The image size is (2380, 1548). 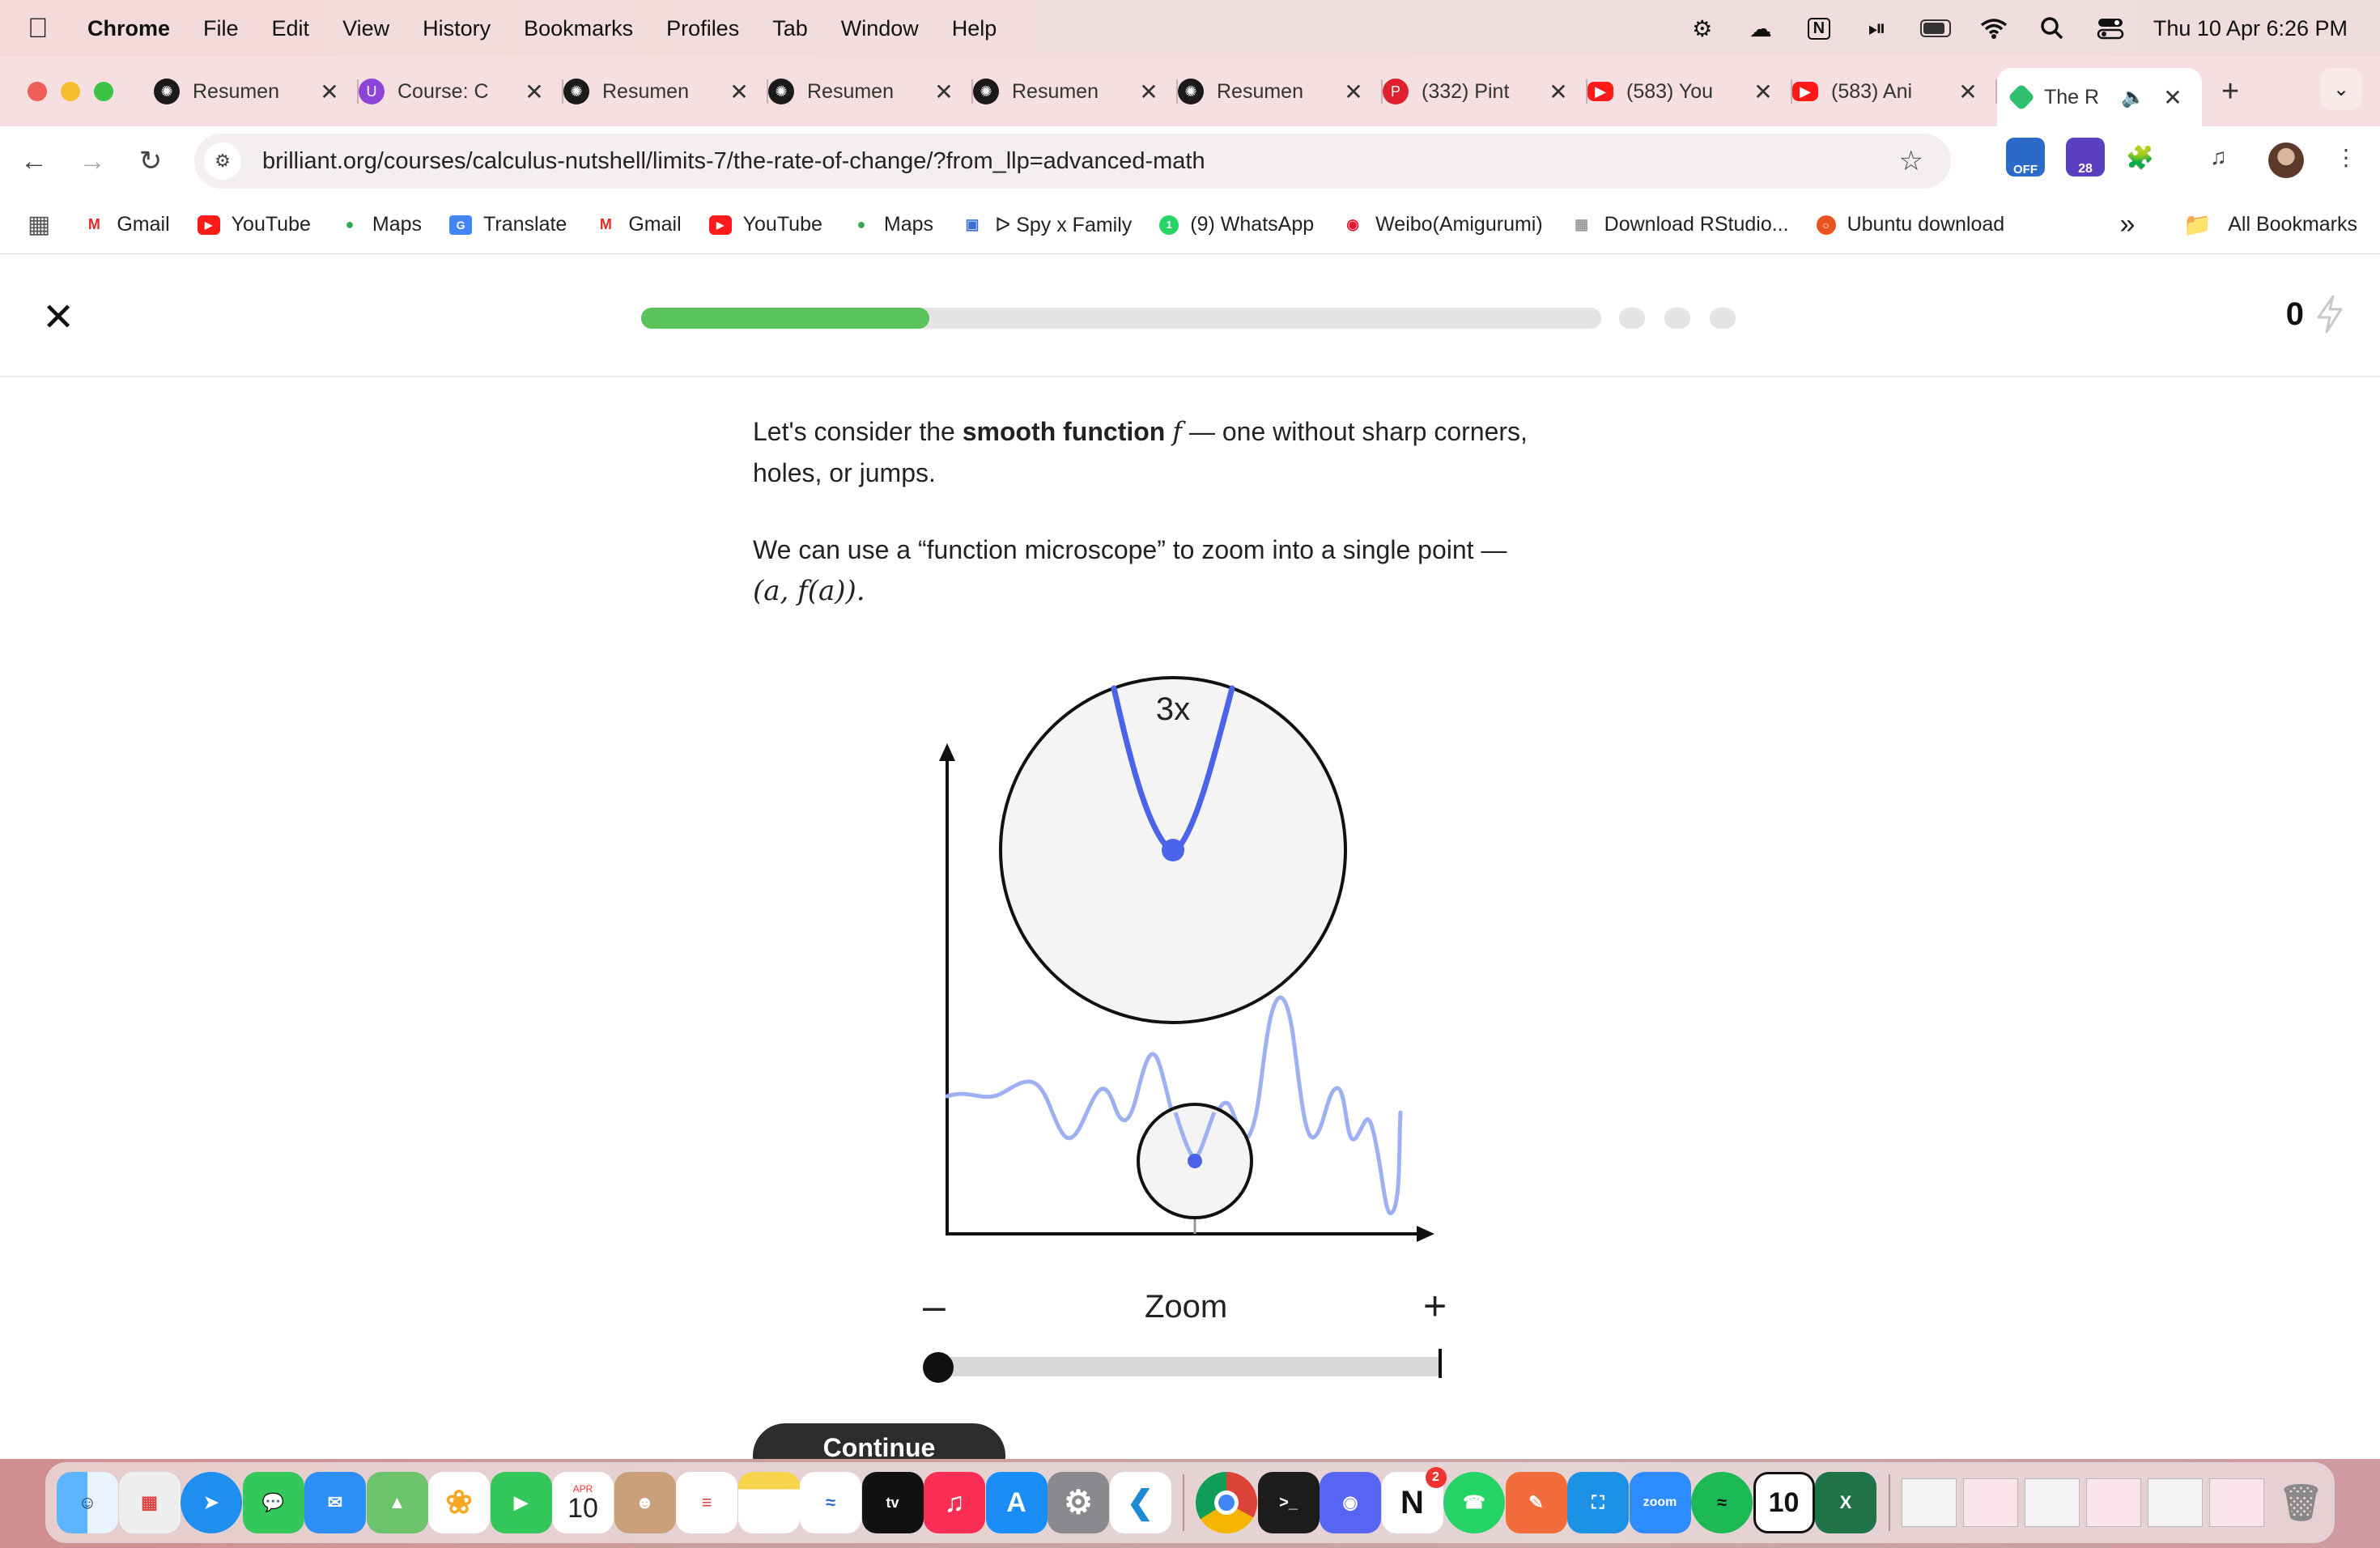 I want to click on bookmark-youtube-2: ▶ YouTube, so click(x=765, y=224).